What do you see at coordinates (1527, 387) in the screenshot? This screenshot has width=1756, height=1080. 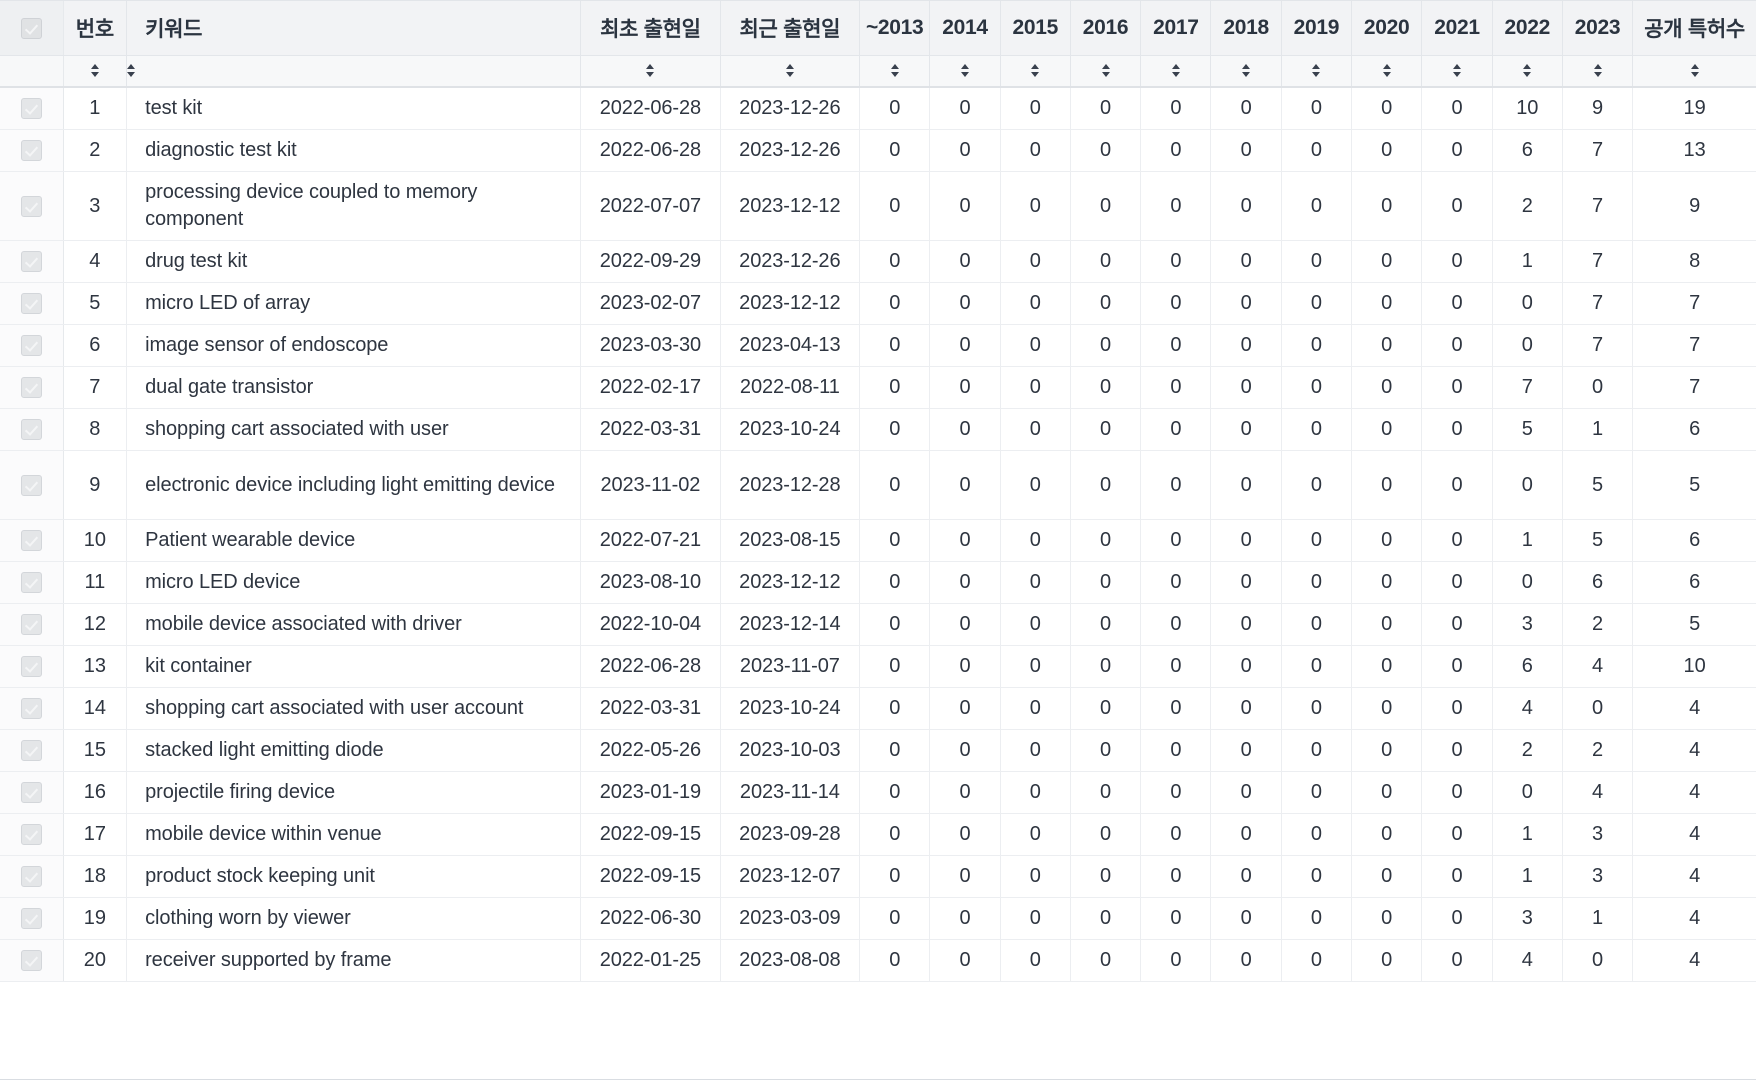 I see `year-count-cell: 7` at bounding box center [1527, 387].